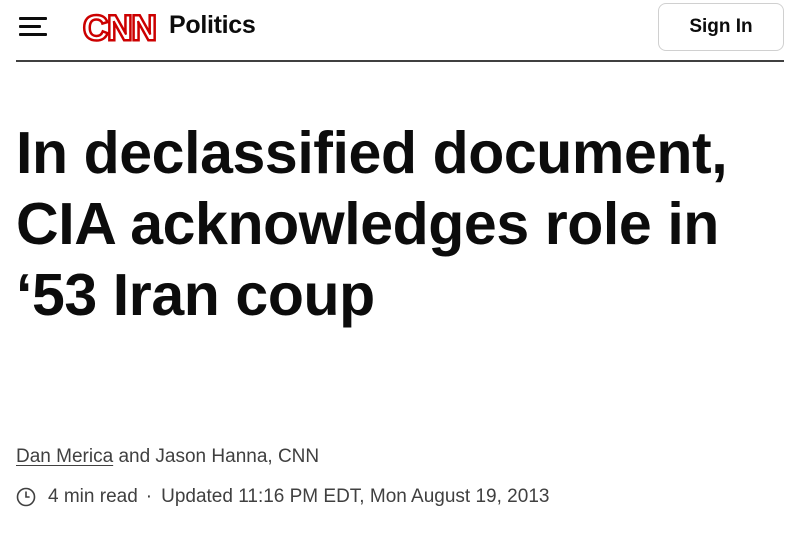 The height and width of the screenshot is (549, 800). Describe the element at coordinates (721, 27) in the screenshot. I see `sign-in-button: Sign In` at that location.